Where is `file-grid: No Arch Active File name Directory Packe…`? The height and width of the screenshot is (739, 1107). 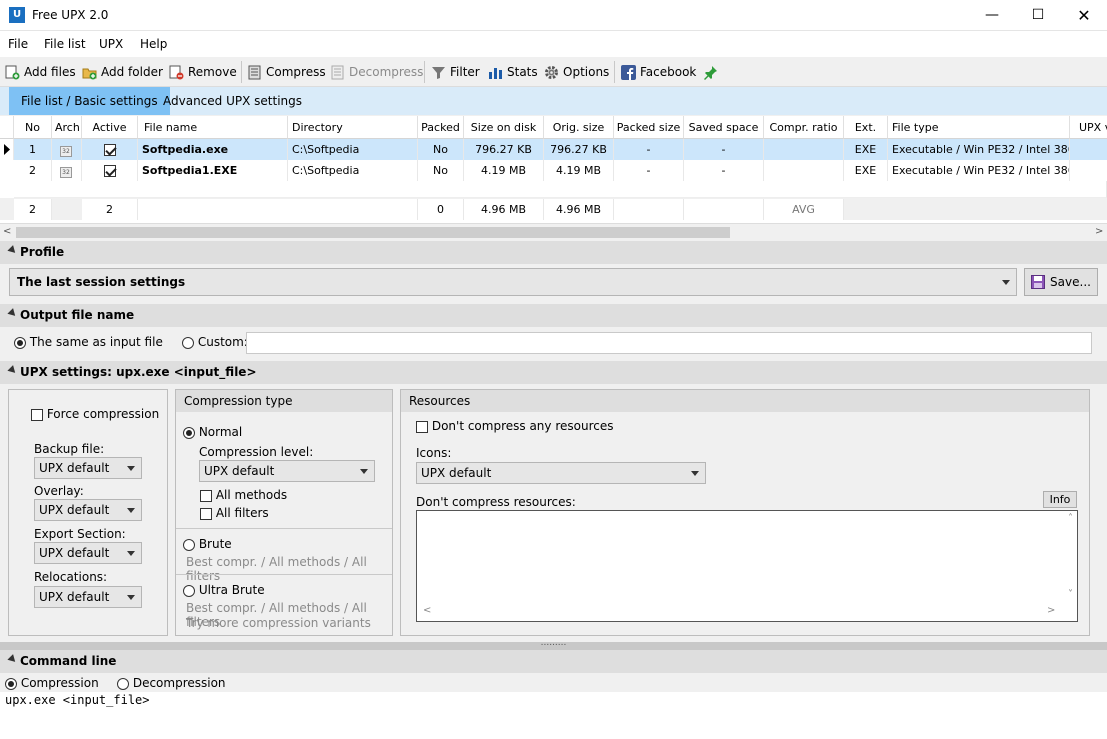 file-grid: No Arch Active File name Directory Packe… is located at coordinates (553, 170).